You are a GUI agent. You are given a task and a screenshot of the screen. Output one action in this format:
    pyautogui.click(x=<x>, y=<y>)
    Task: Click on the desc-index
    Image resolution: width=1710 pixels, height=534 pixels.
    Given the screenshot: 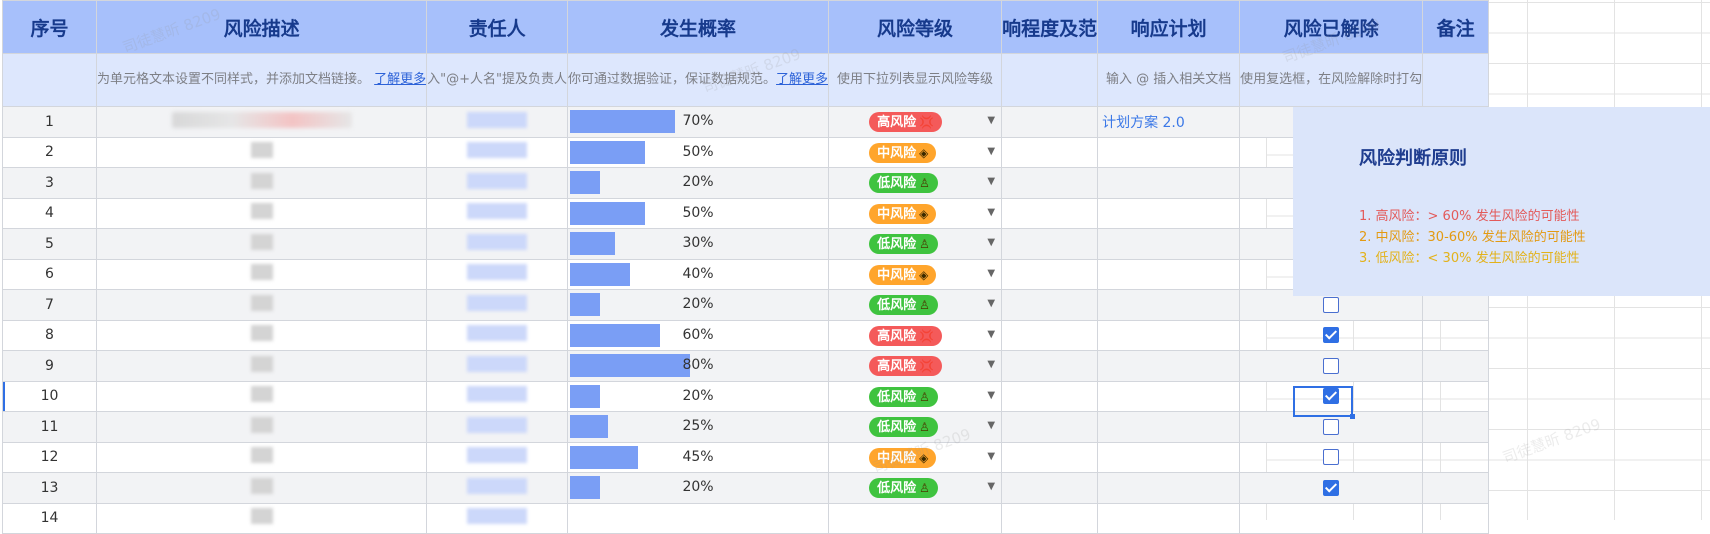 What is the action you would take?
    pyautogui.click(x=49, y=80)
    